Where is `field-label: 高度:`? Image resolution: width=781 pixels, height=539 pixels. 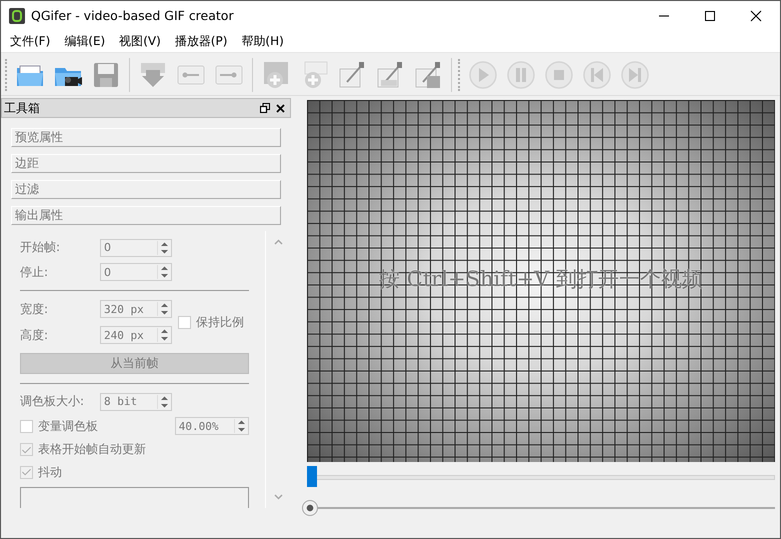
field-label: 高度: is located at coordinates (35, 335).